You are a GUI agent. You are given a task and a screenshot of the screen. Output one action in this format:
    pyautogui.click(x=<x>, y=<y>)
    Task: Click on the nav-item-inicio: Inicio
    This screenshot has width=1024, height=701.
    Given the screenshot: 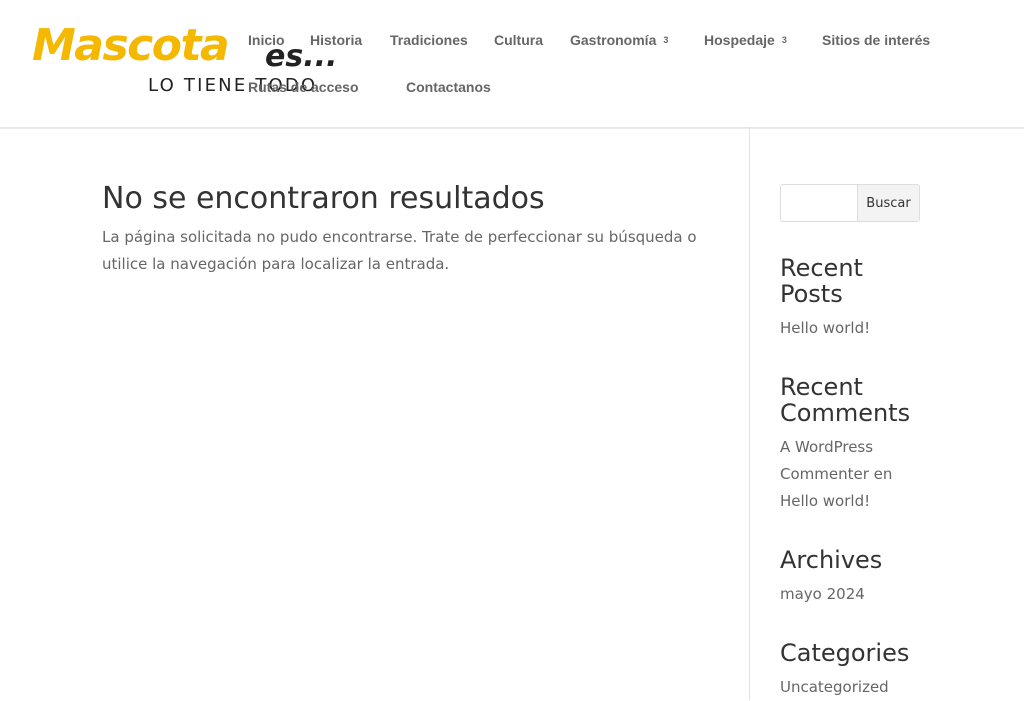 What is the action you would take?
    pyautogui.click(x=266, y=40)
    